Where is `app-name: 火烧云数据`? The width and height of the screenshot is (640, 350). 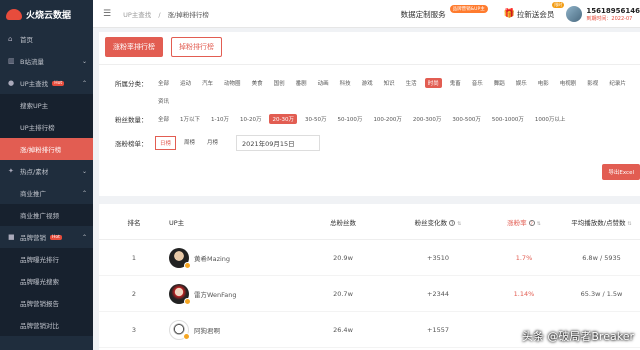
app-name: 火烧云数据 is located at coordinates (49, 15).